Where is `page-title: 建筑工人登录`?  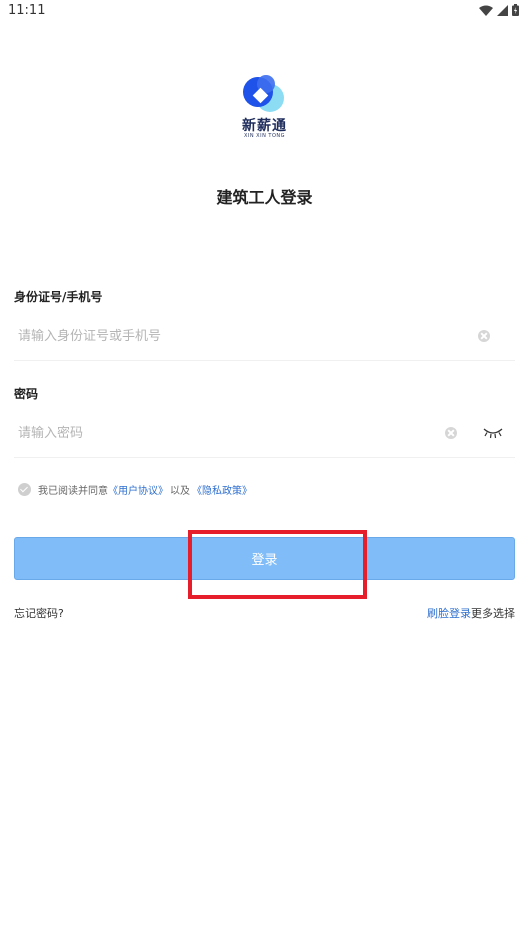 page-title: 建筑工人登录 is located at coordinates (264, 197).